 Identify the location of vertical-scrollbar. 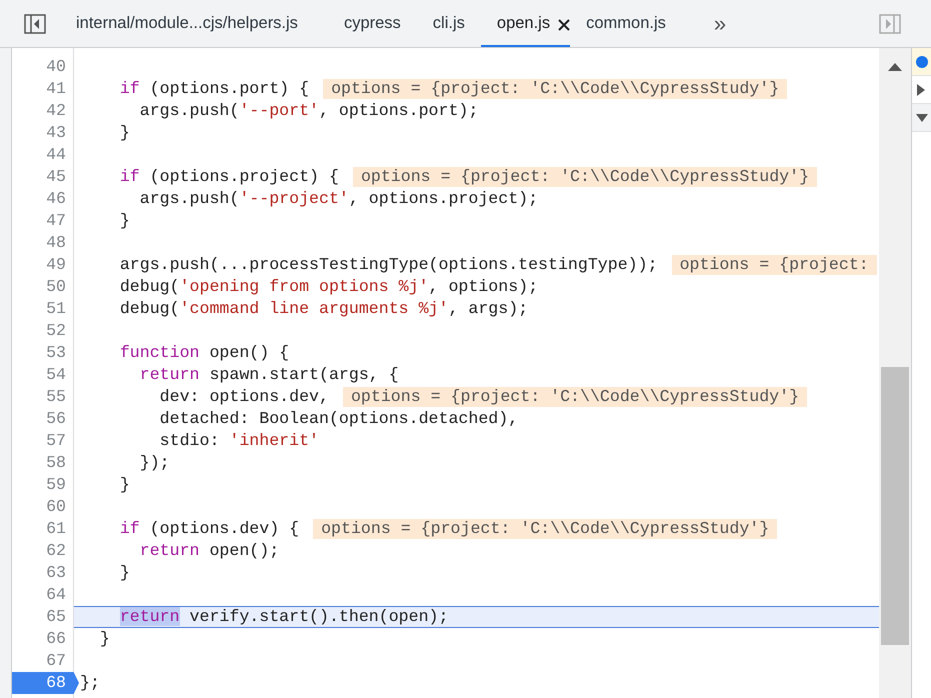
(895, 373).